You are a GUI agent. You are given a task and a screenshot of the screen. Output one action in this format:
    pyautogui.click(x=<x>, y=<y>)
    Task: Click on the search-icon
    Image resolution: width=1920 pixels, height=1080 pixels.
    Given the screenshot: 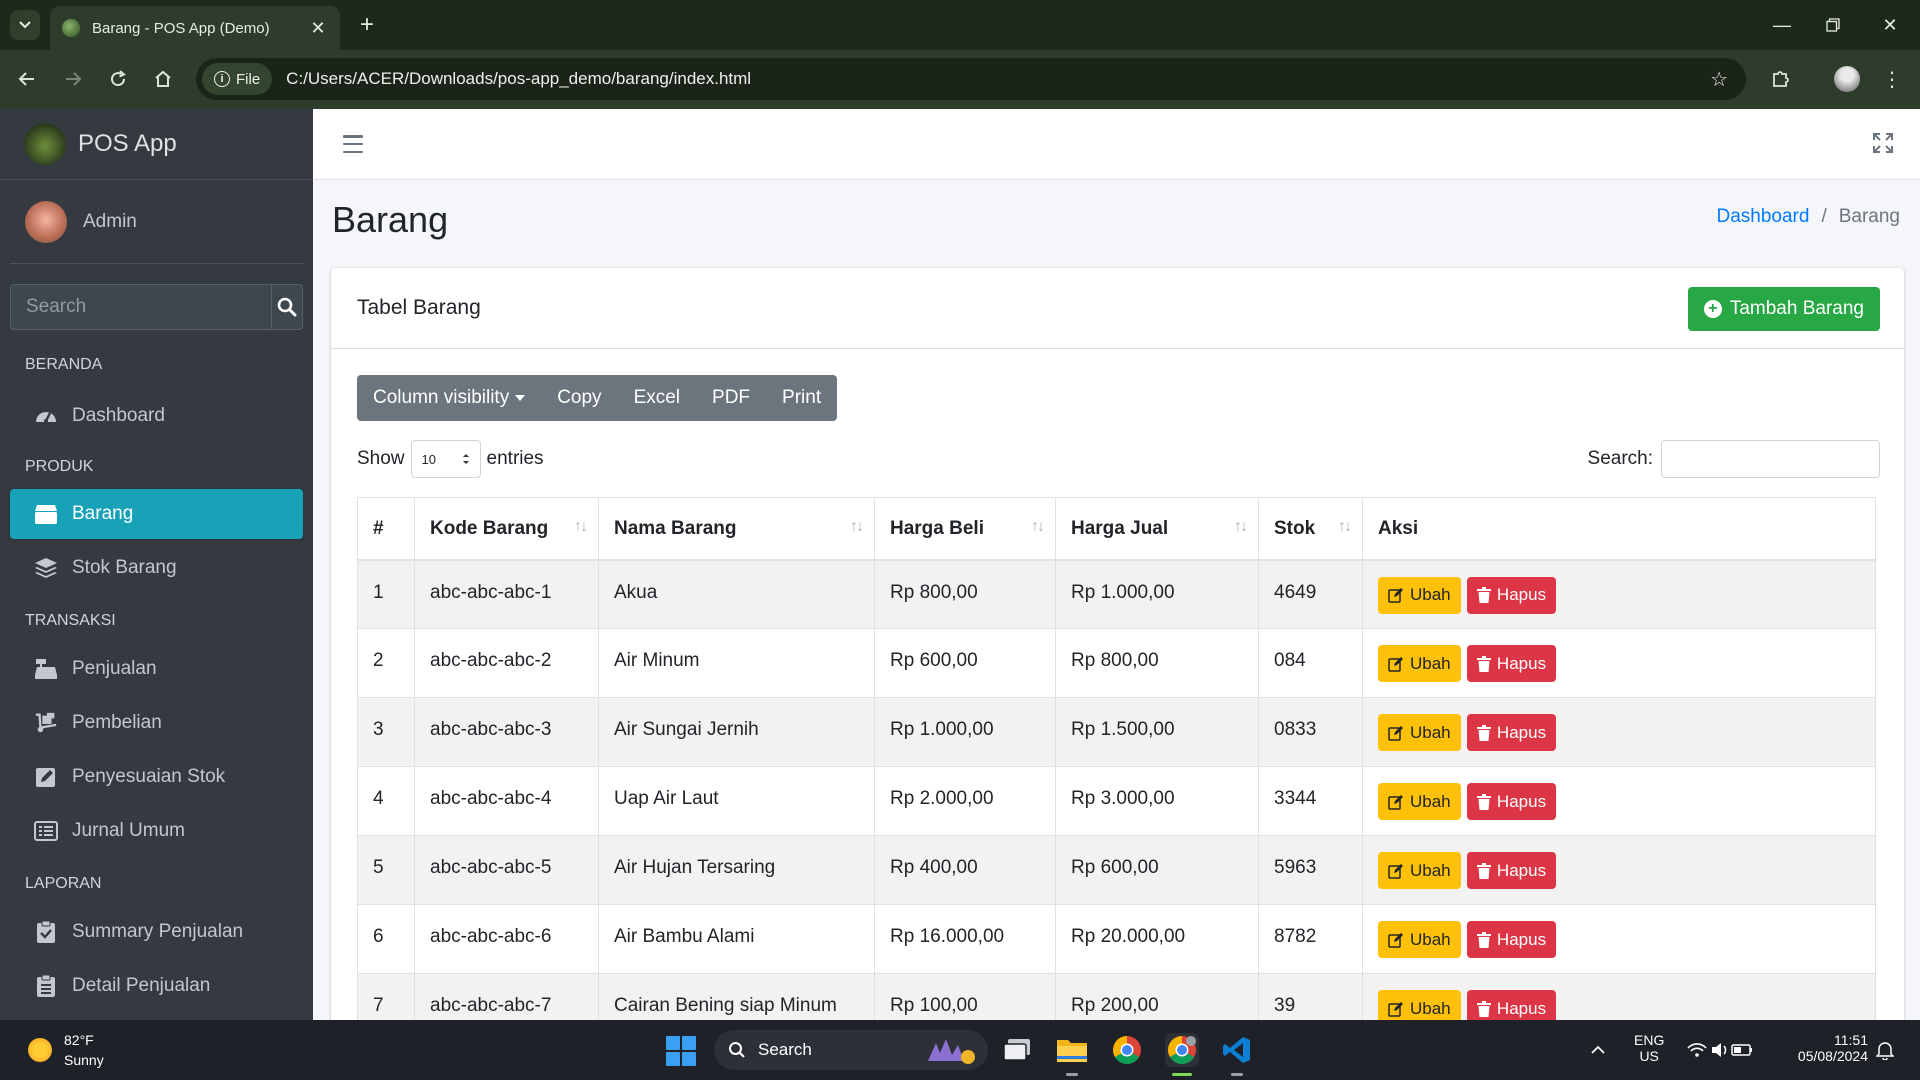 What is the action you would take?
    pyautogui.click(x=737, y=1050)
    